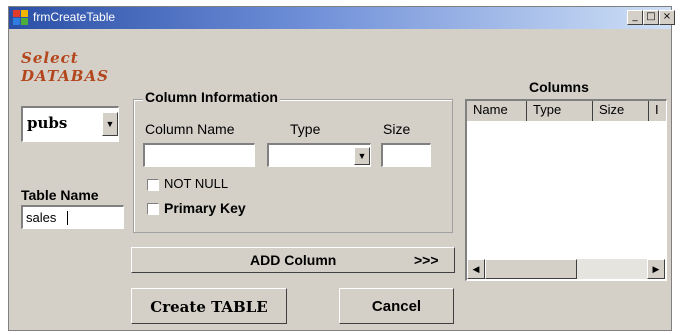 This screenshot has width=682, height=335. Describe the element at coordinates (72, 217) in the screenshot. I see `table-name-input: sales` at that location.